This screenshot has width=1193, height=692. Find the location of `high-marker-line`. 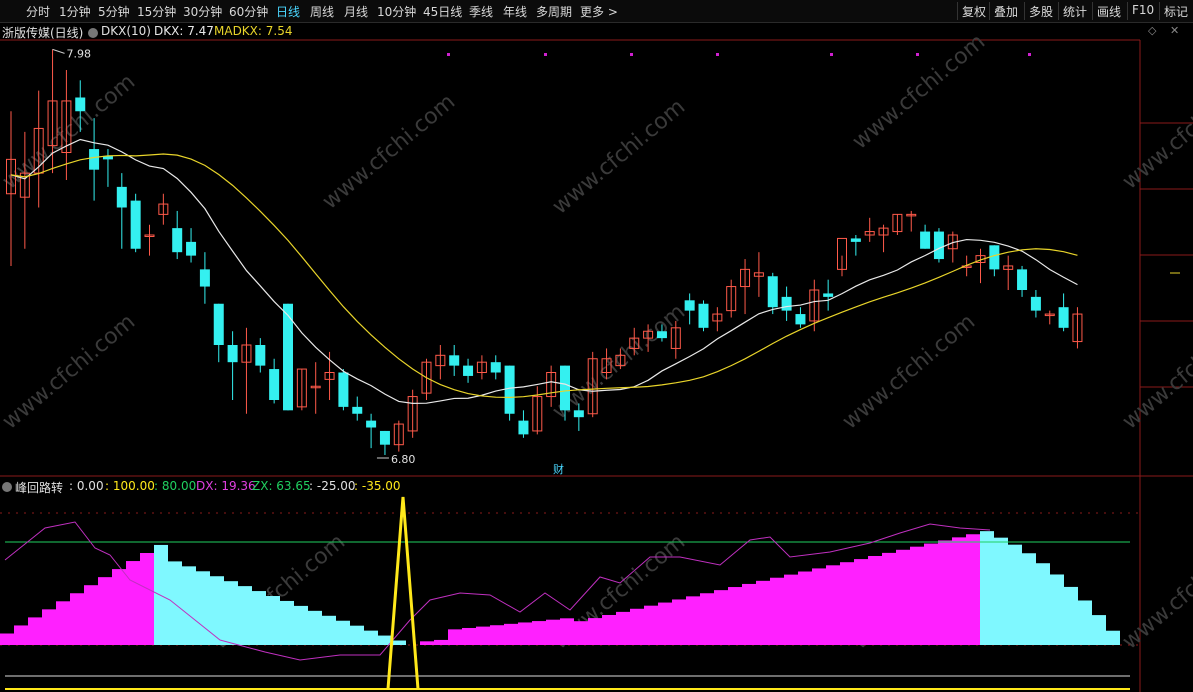

high-marker-line is located at coordinates (58, 51).